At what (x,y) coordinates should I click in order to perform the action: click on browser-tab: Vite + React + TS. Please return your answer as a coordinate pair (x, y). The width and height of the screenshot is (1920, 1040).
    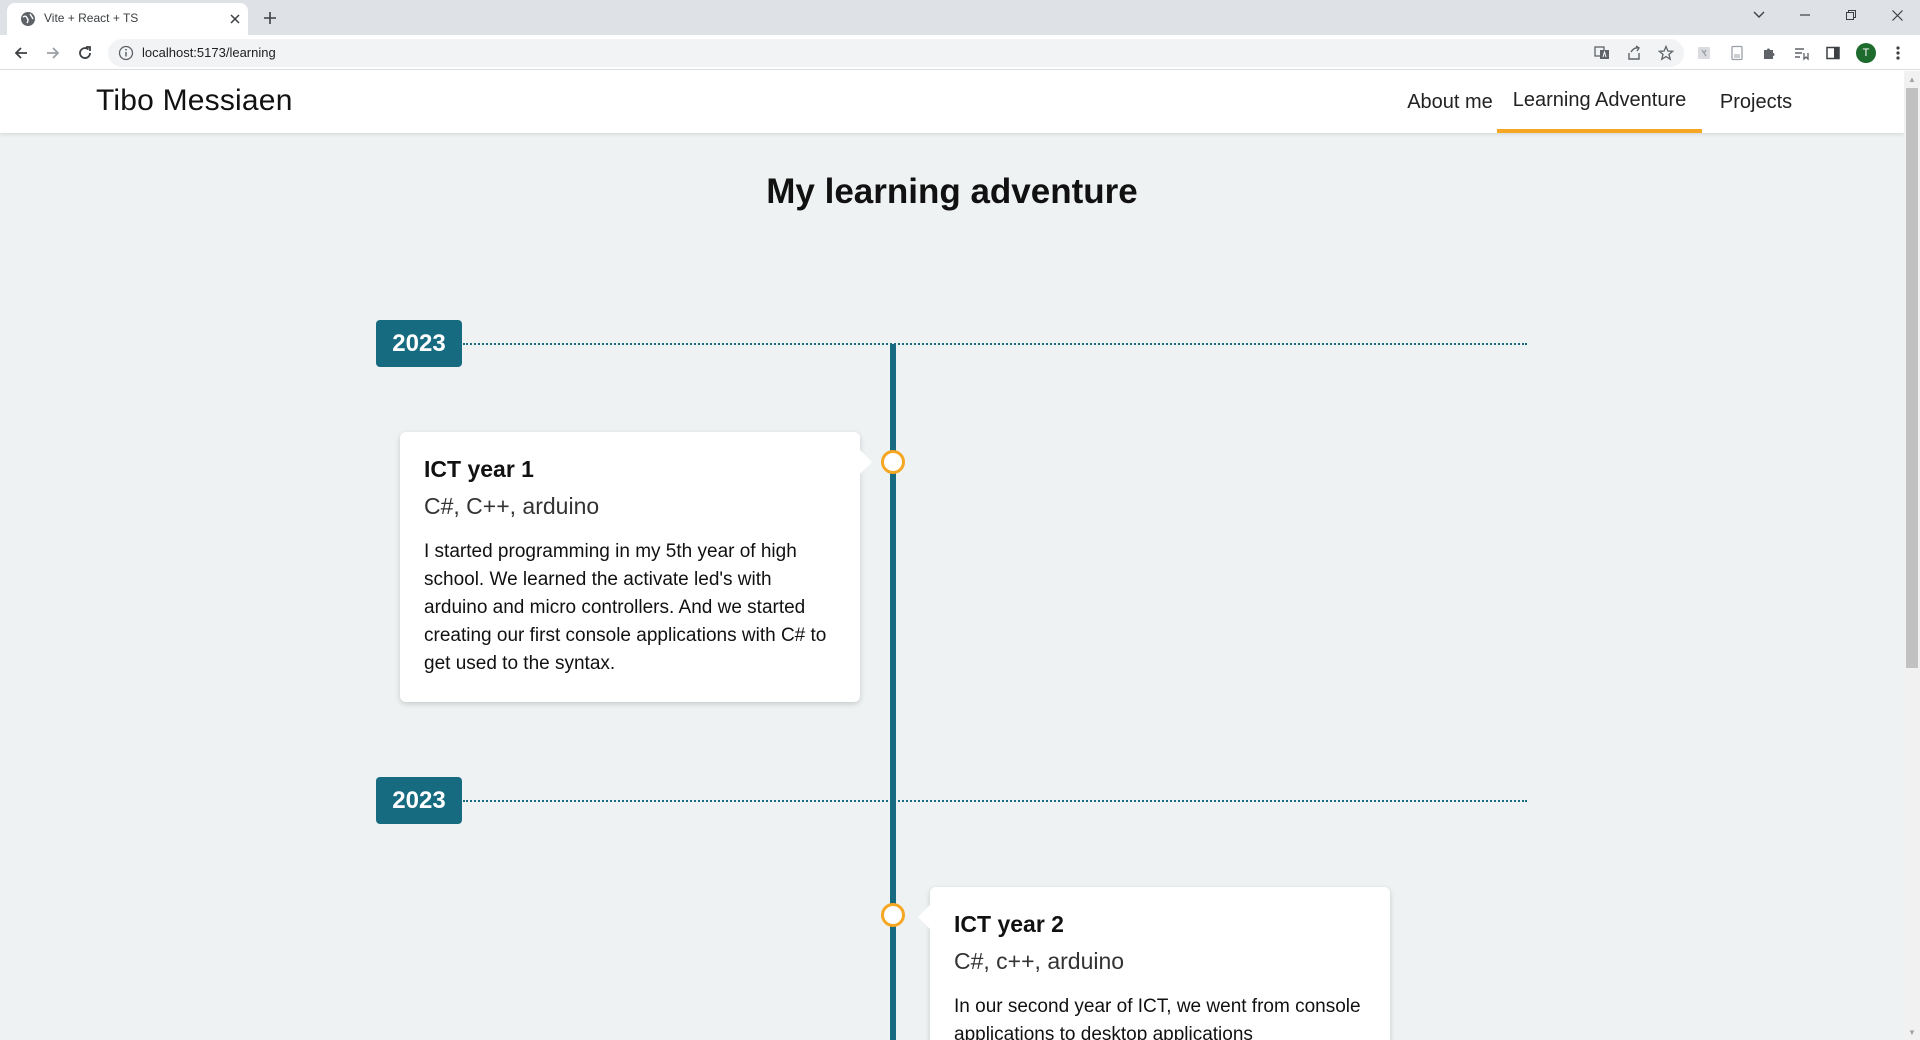
    Looking at the image, I should click on (127, 19).